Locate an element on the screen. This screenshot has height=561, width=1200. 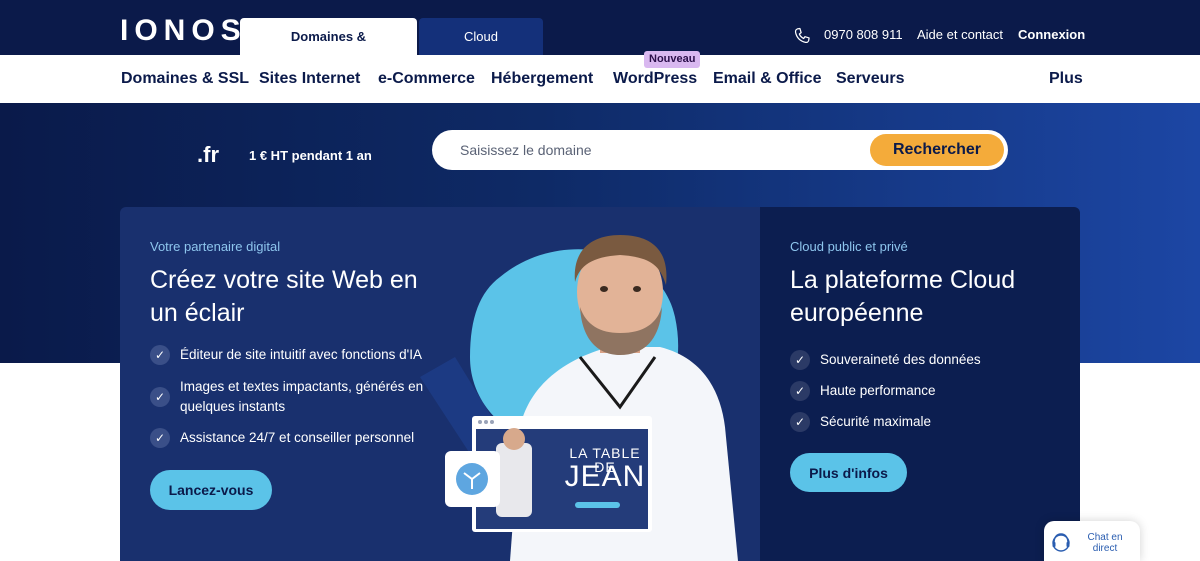
nav-item-sites-internet: Sites Internet is located at coordinates (309, 79).